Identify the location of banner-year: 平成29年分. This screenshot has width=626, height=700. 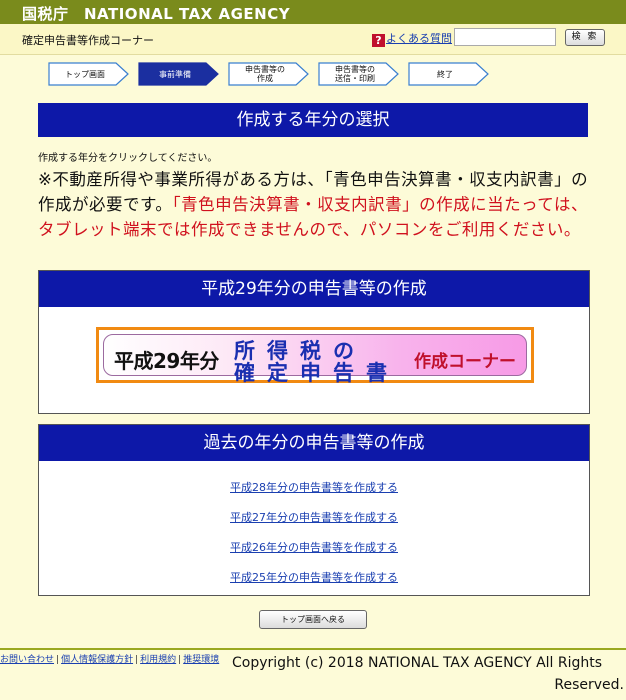
(166, 361).